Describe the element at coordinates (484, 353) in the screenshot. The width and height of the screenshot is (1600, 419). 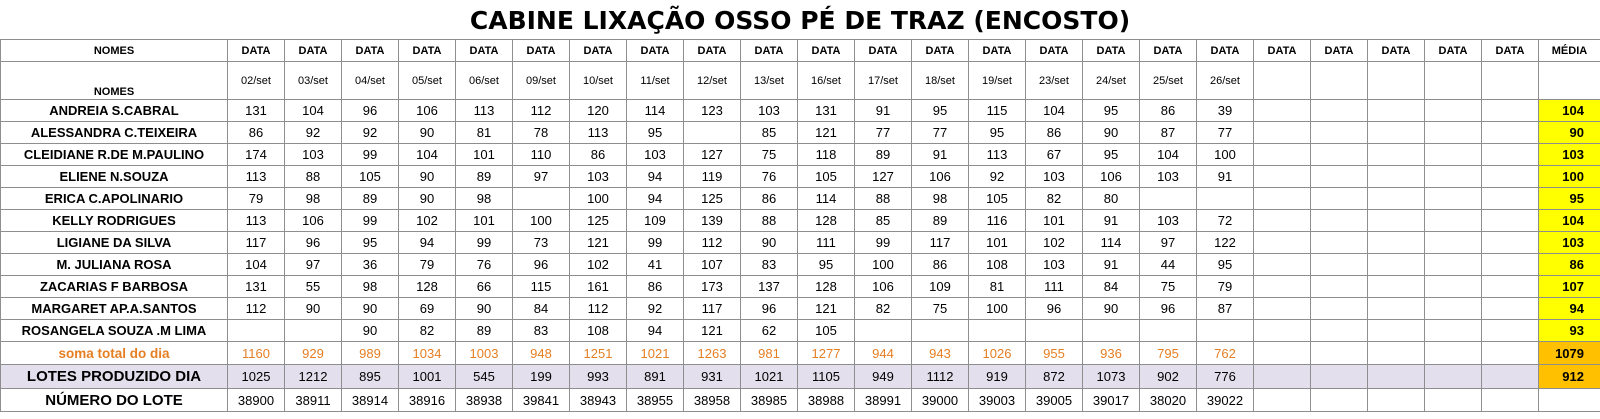
I see `sum-row-value: 1003` at that location.